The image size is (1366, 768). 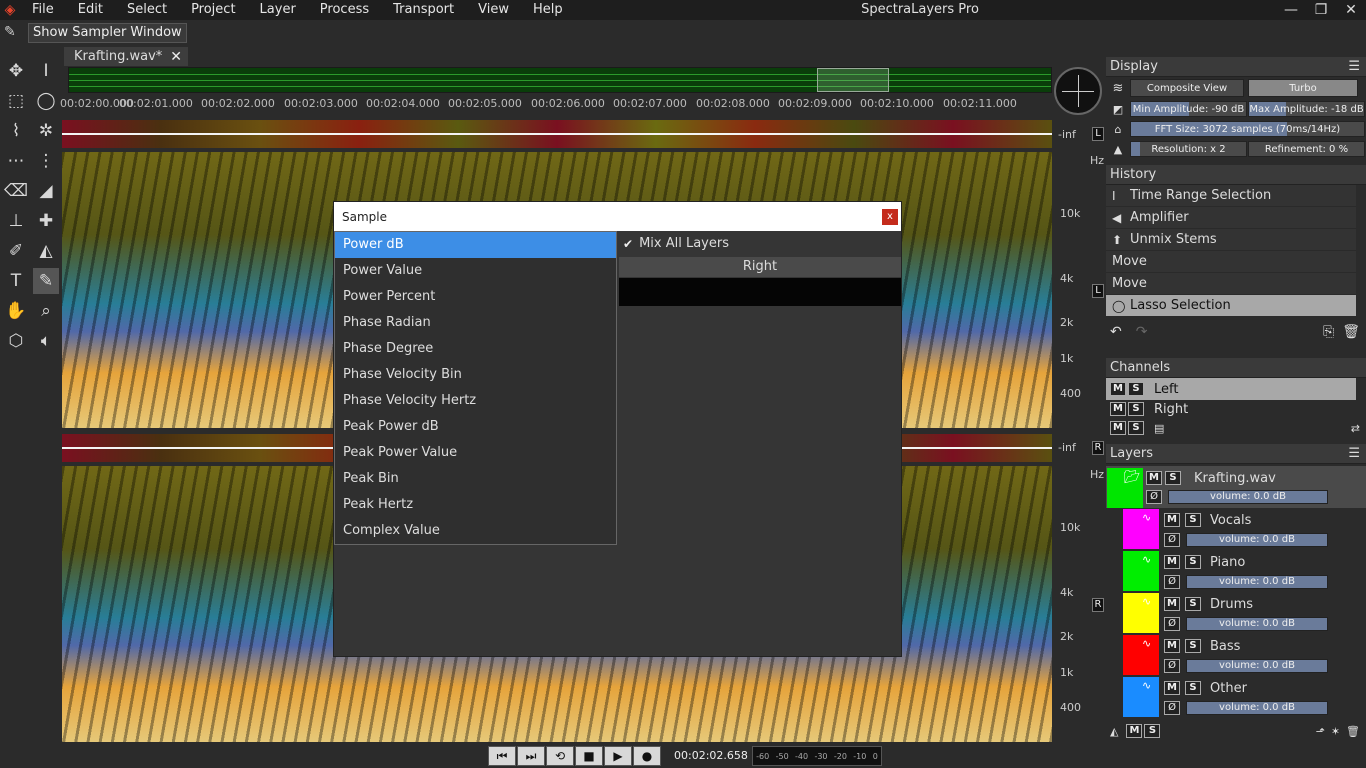 What do you see at coordinates (46, 161) in the screenshot?
I see `marker-tool-icon: ⋮` at bounding box center [46, 161].